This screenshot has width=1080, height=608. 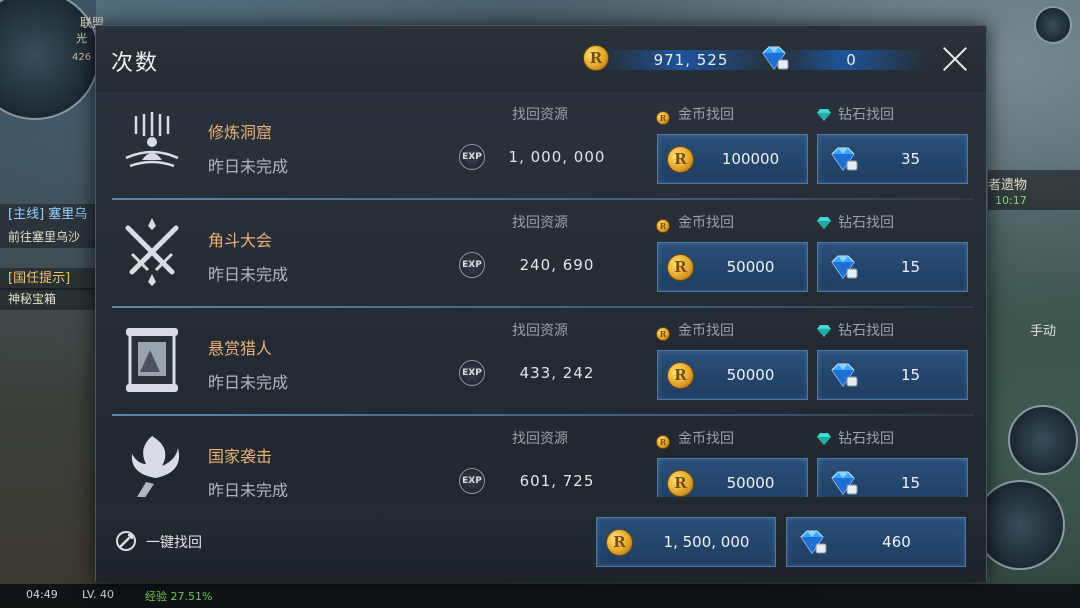 I want to click on quest-hint-desc: 神秘宝箱, so click(x=48, y=299).